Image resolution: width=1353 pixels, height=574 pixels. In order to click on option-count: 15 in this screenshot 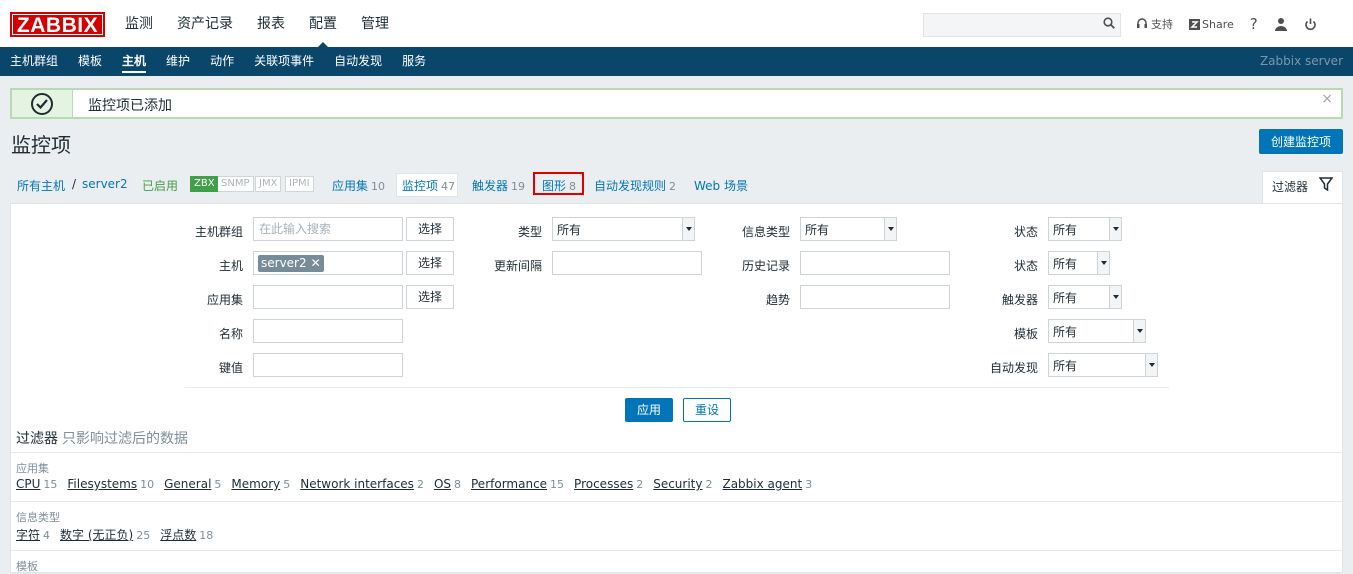, I will do `click(557, 484)`.